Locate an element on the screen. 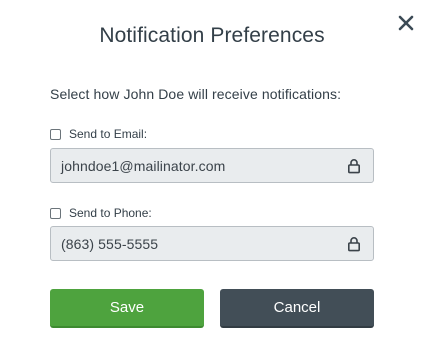  send-to-email-row: Send to Email: is located at coordinates (98, 134).